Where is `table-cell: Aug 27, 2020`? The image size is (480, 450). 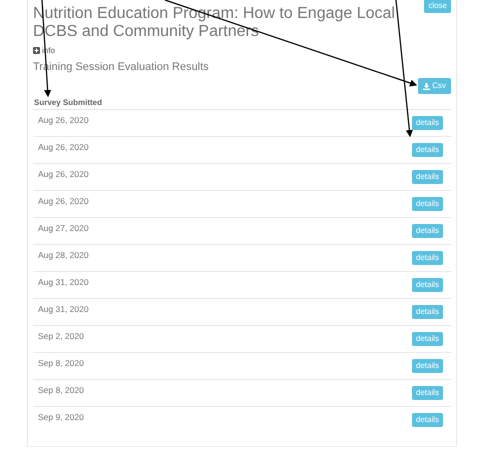 table-cell: Aug 27, 2020 is located at coordinates (63, 228).